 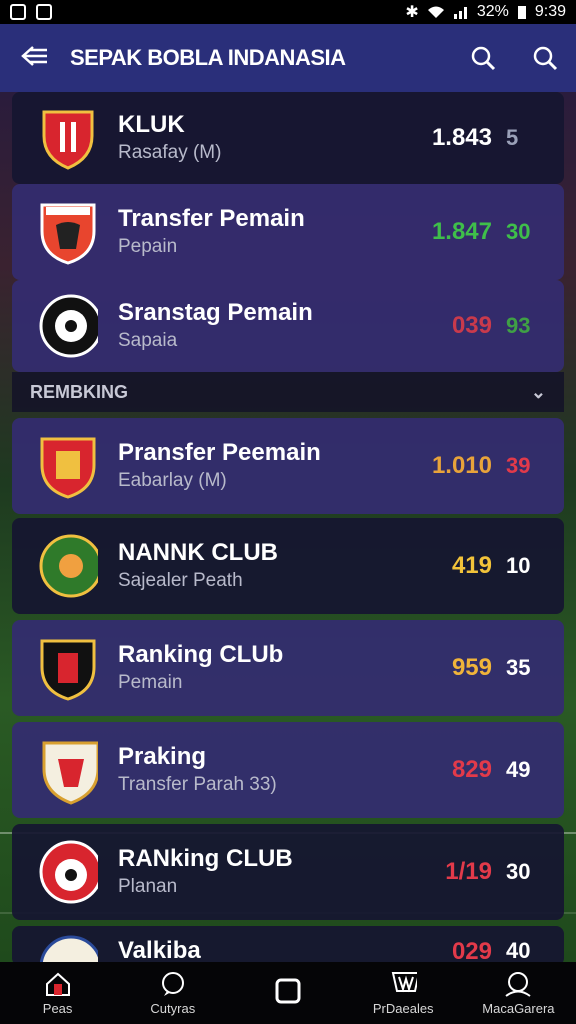 I want to click on club-subtitle: Pepain, so click(x=148, y=246).